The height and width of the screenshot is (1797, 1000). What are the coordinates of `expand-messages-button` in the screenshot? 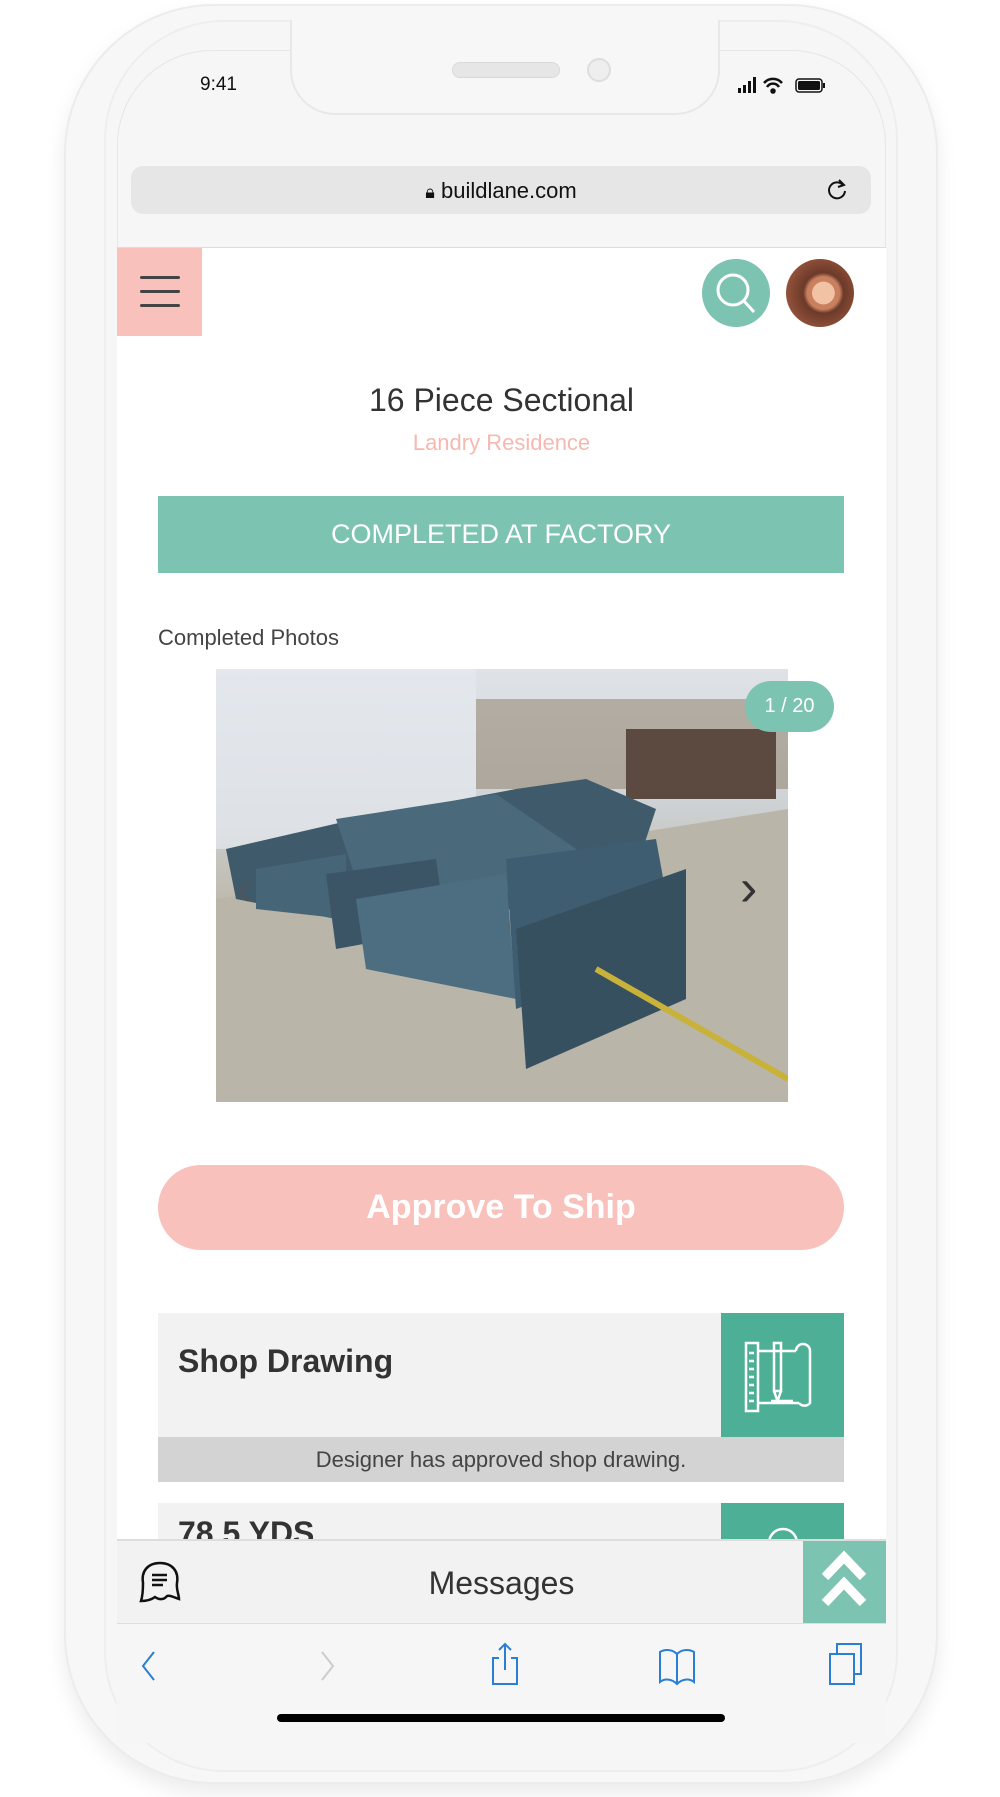 It's located at (844, 1583).